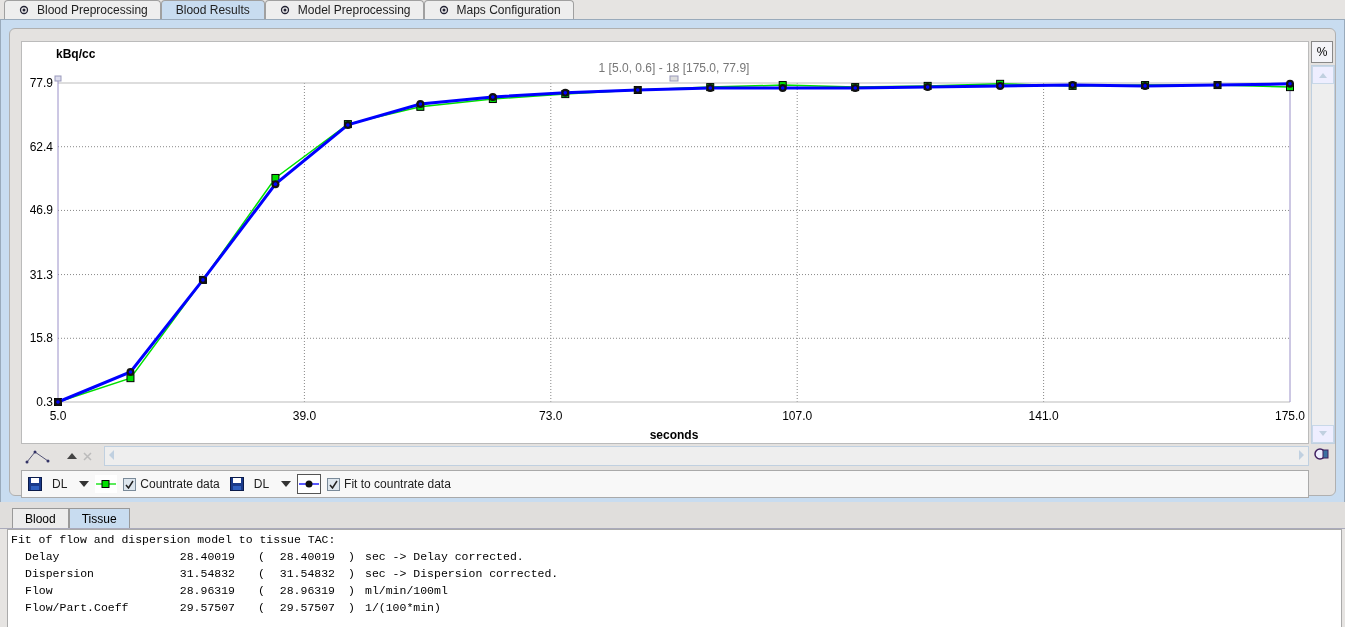 The width and height of the screenshot is (1345, 627). Describe the element at coordinates (41, 210) in the screenshot. I see `y-tick-label: 46.9` at that location.